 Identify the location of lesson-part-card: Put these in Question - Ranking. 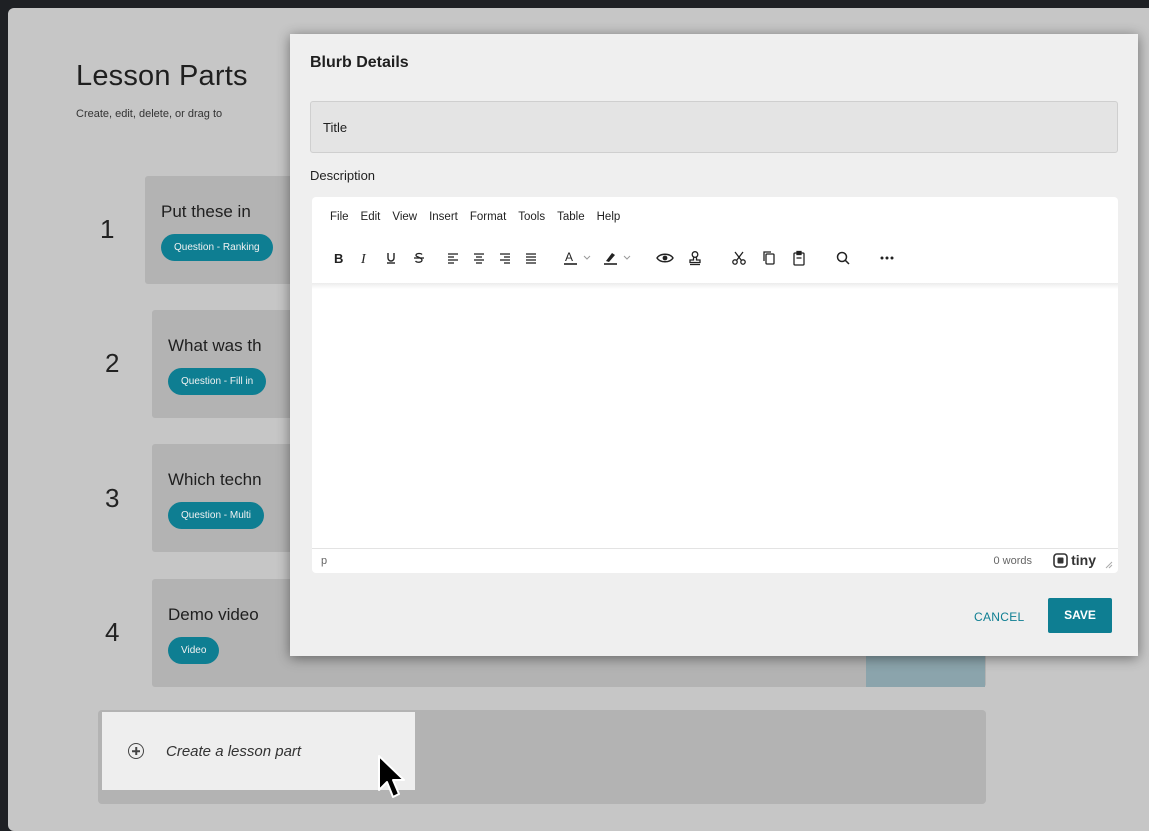
(225, 230).